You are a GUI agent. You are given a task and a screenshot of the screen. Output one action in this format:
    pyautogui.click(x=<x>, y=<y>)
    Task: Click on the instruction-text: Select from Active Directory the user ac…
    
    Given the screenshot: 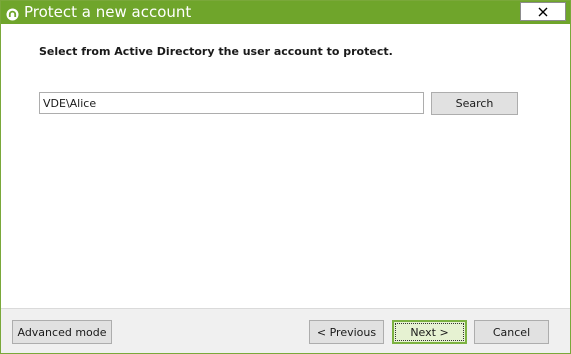 What is the action you would take?
    pyautogui.click(x=216, y=51)
    